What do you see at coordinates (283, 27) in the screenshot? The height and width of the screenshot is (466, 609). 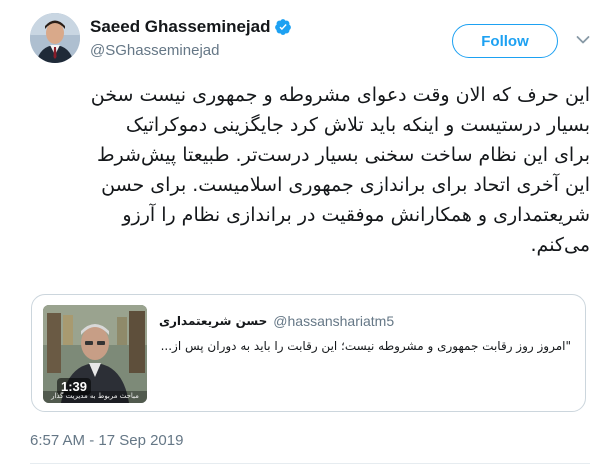 I see `verified-badge-icon` at bounding box center [283, 27].